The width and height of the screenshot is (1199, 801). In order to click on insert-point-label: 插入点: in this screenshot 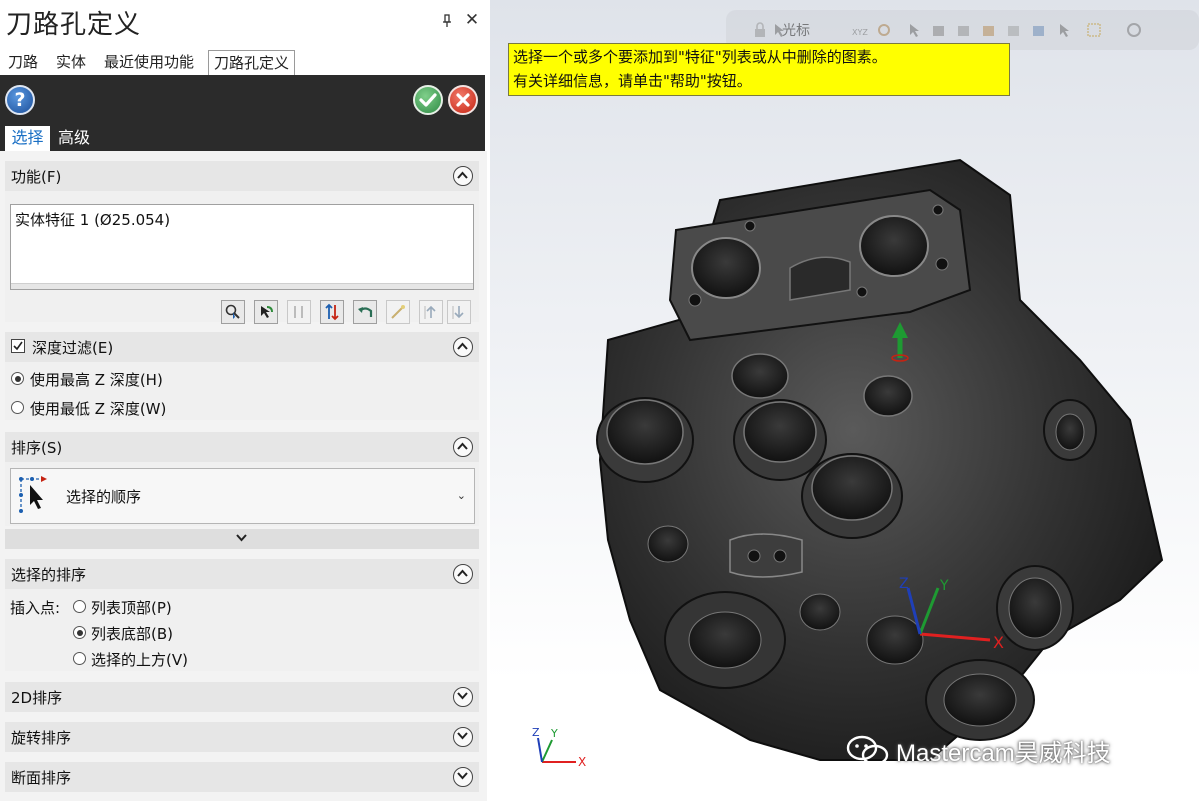, I will do `click(35, 608)`.